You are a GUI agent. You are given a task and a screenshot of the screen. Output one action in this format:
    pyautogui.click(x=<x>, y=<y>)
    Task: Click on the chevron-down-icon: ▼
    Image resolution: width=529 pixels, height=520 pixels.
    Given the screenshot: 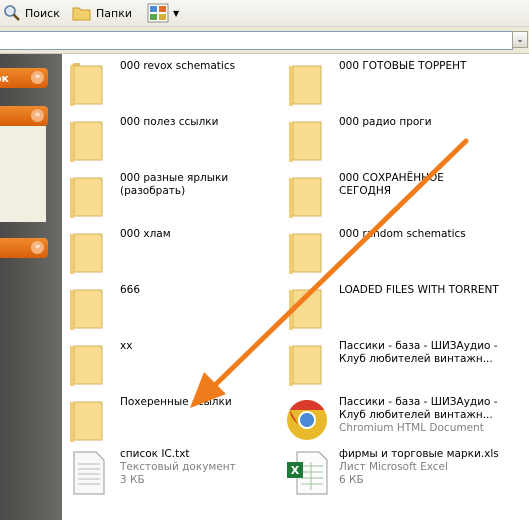 What is the action you would take?
    pyautogui.click(x=176, y=13)
    